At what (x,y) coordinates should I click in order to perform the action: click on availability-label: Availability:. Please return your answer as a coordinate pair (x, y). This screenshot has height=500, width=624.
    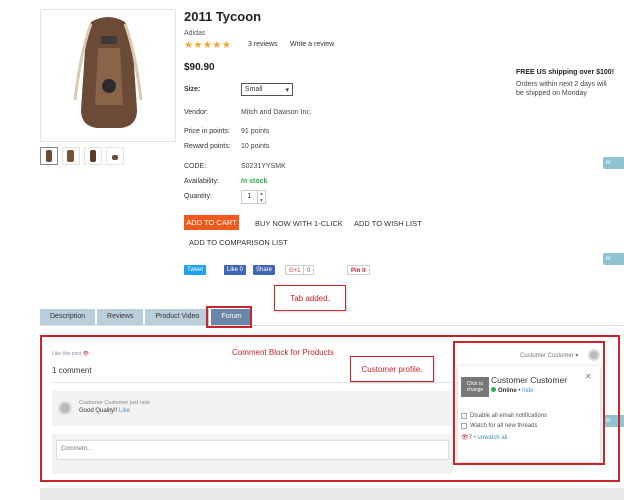
    Looking at the image, I should click on (201, 181).